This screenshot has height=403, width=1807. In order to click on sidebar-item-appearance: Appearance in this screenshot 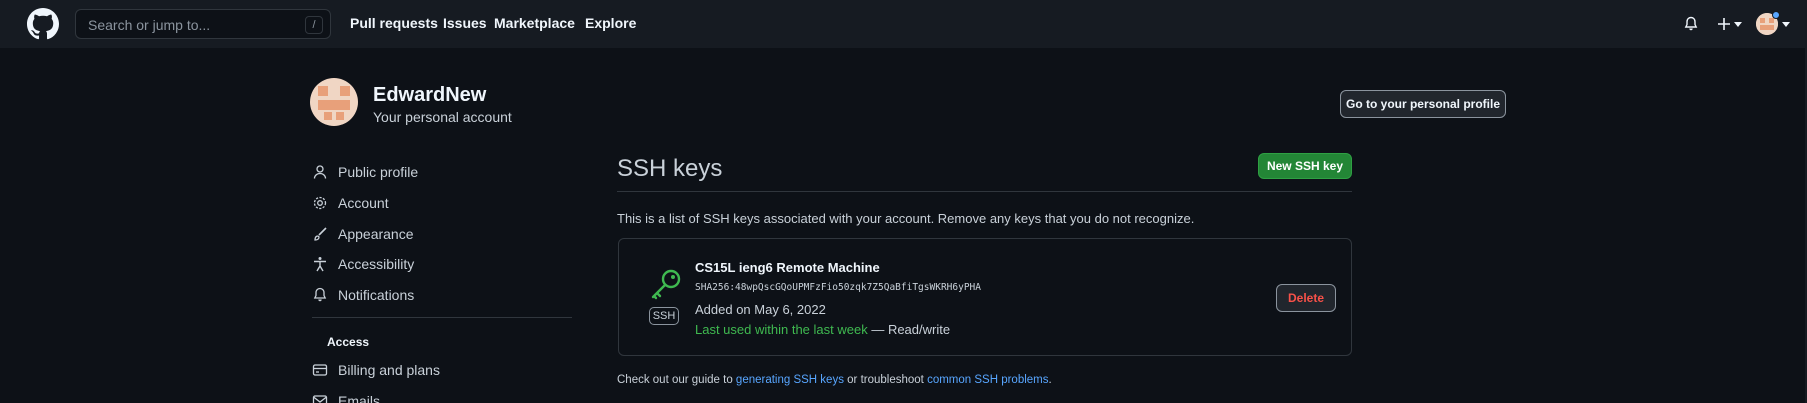, I will do `click(363, 234)`.